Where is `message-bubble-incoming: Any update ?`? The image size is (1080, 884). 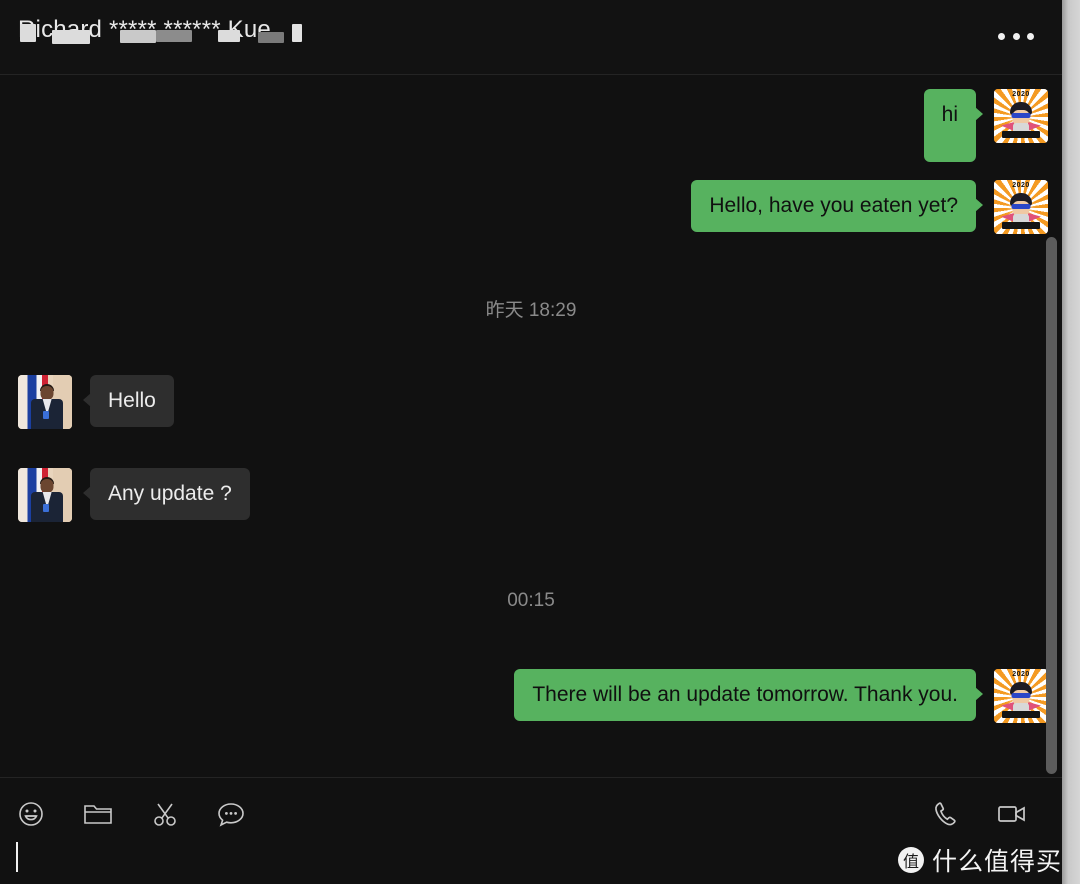 message-bubble-incoming: Any update ? is located at coordinates (166, 494).